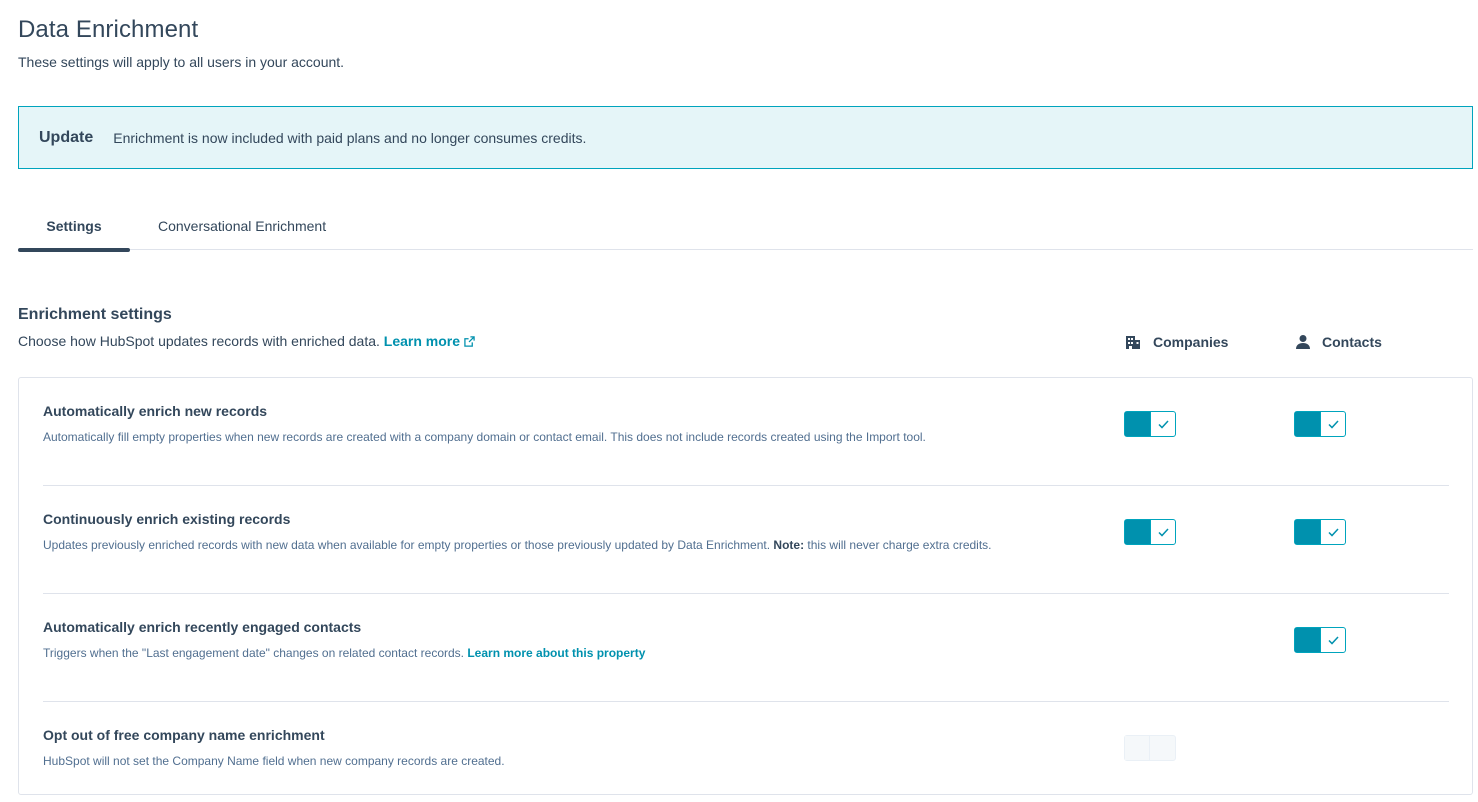 Image resolution: width=1478 pixels, height=802 pixels. What do you see at coordinates (1191, 342) in the screenshot?
I see `companies-column-label: Companies` at bounding box center [1191, 342].